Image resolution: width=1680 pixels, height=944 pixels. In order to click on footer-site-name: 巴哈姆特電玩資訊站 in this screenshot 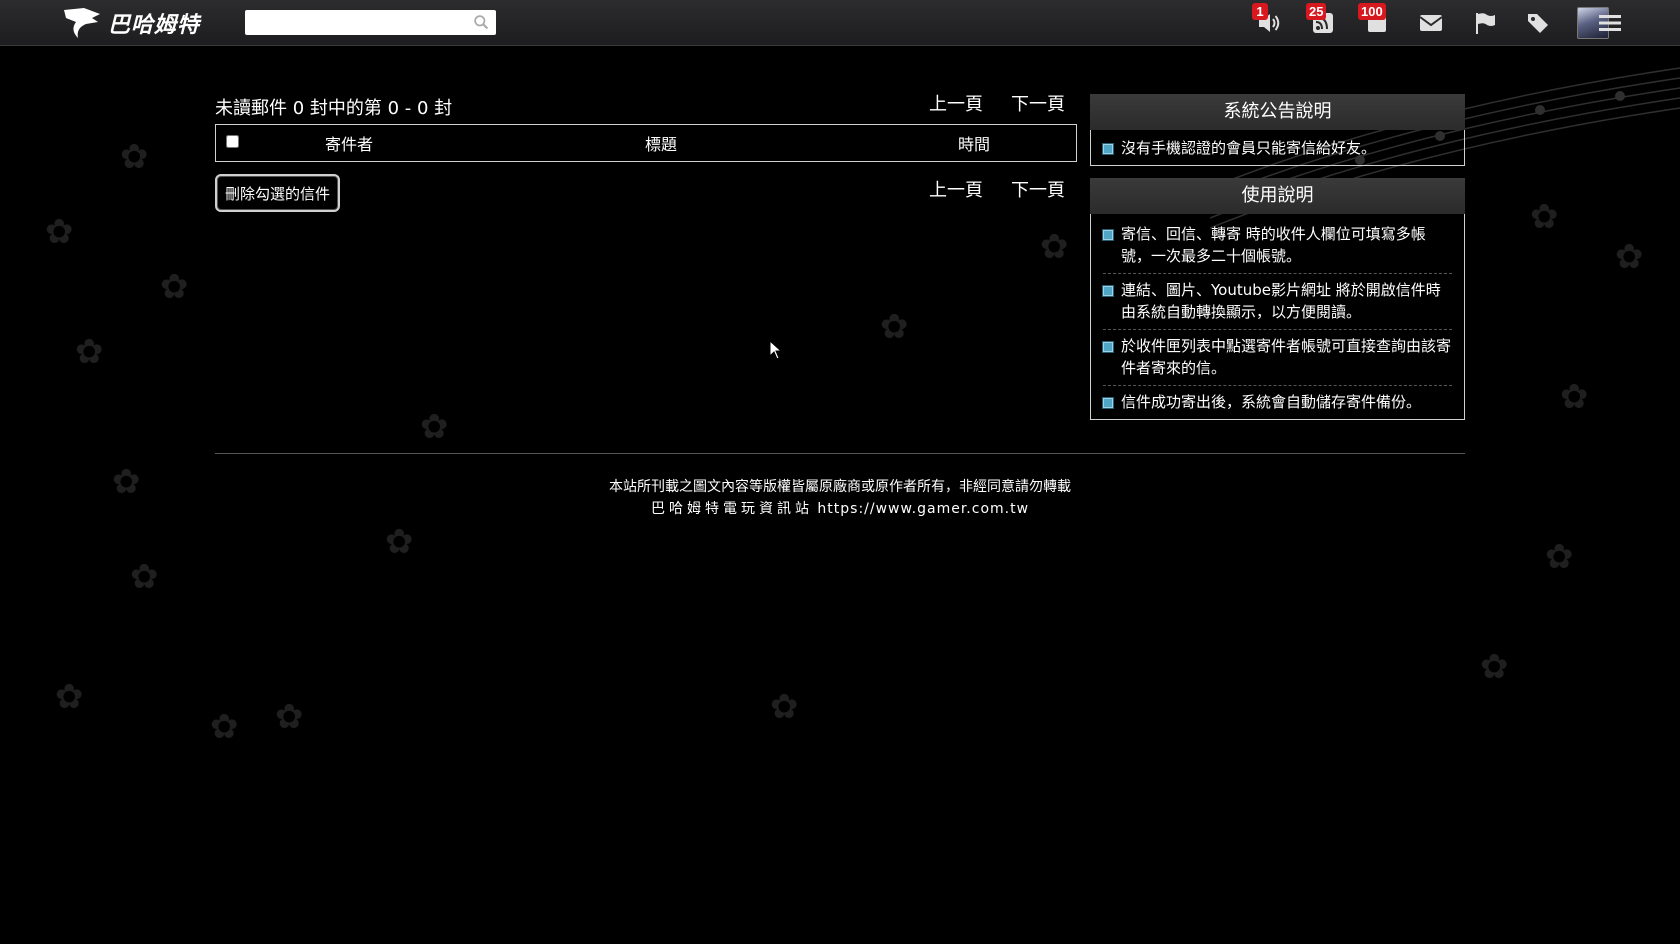, I will do `click(731, 509)`.